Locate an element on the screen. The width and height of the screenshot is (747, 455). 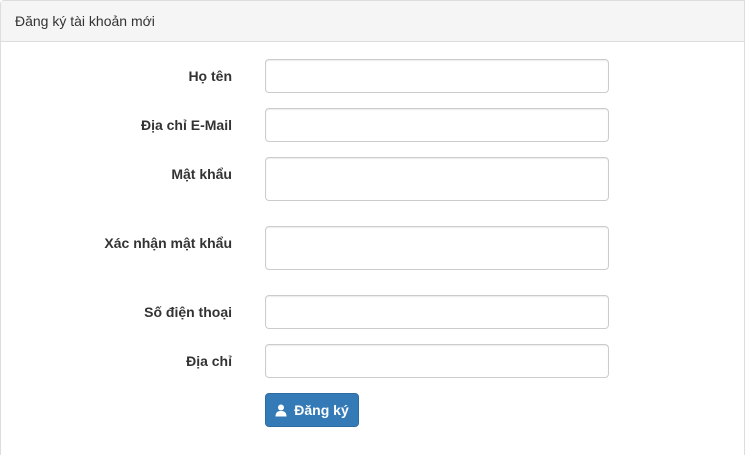
register-button-label: Đăng ký is located at coordinates (321, 410).